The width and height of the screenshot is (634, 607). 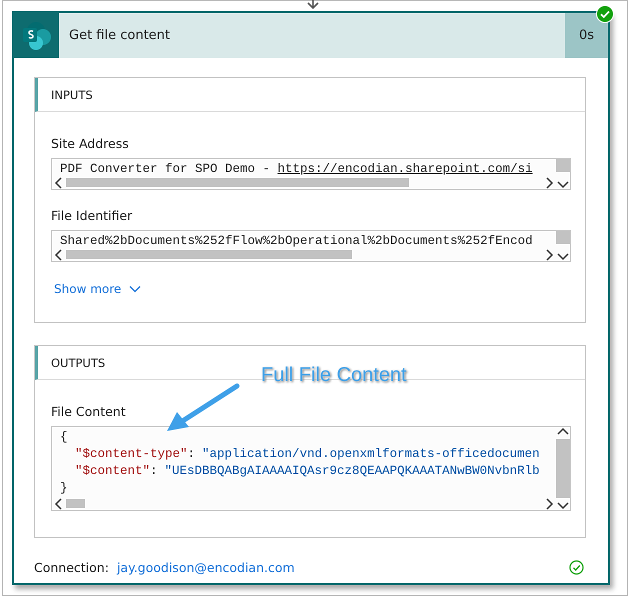 I want to click on sharepoint-logo-icon, so click(x=37, y=35).